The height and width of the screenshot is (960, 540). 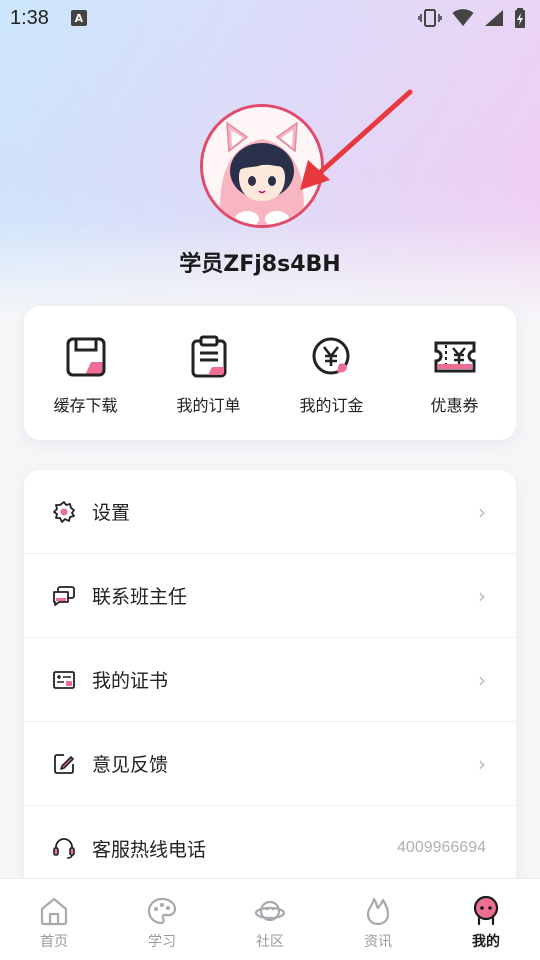 What do you see at coordinates (64, 763) in the screenshot?
I see `edit-icon` at bounding box center [64, 763].